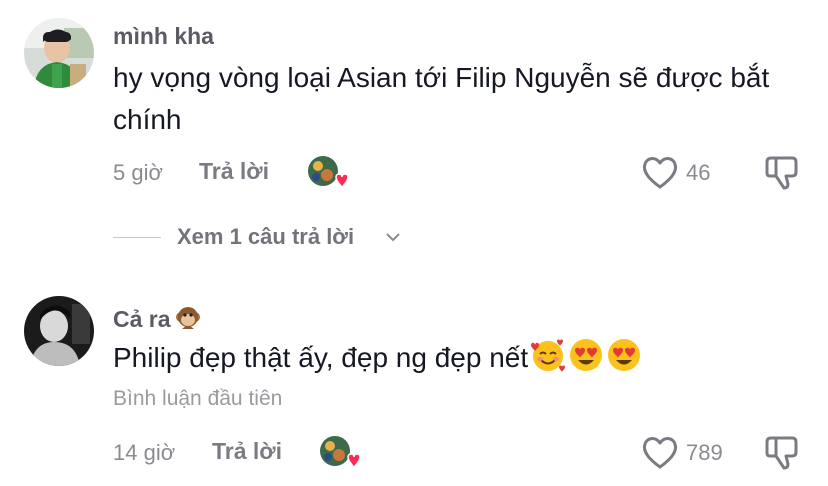 Image resolution: width=828 pixels, height=486 pixels. What do you see at coordinates (144, 452) in the screenshot?
I see `comment-time: 14 giờ` at bounding box center [144, 452].